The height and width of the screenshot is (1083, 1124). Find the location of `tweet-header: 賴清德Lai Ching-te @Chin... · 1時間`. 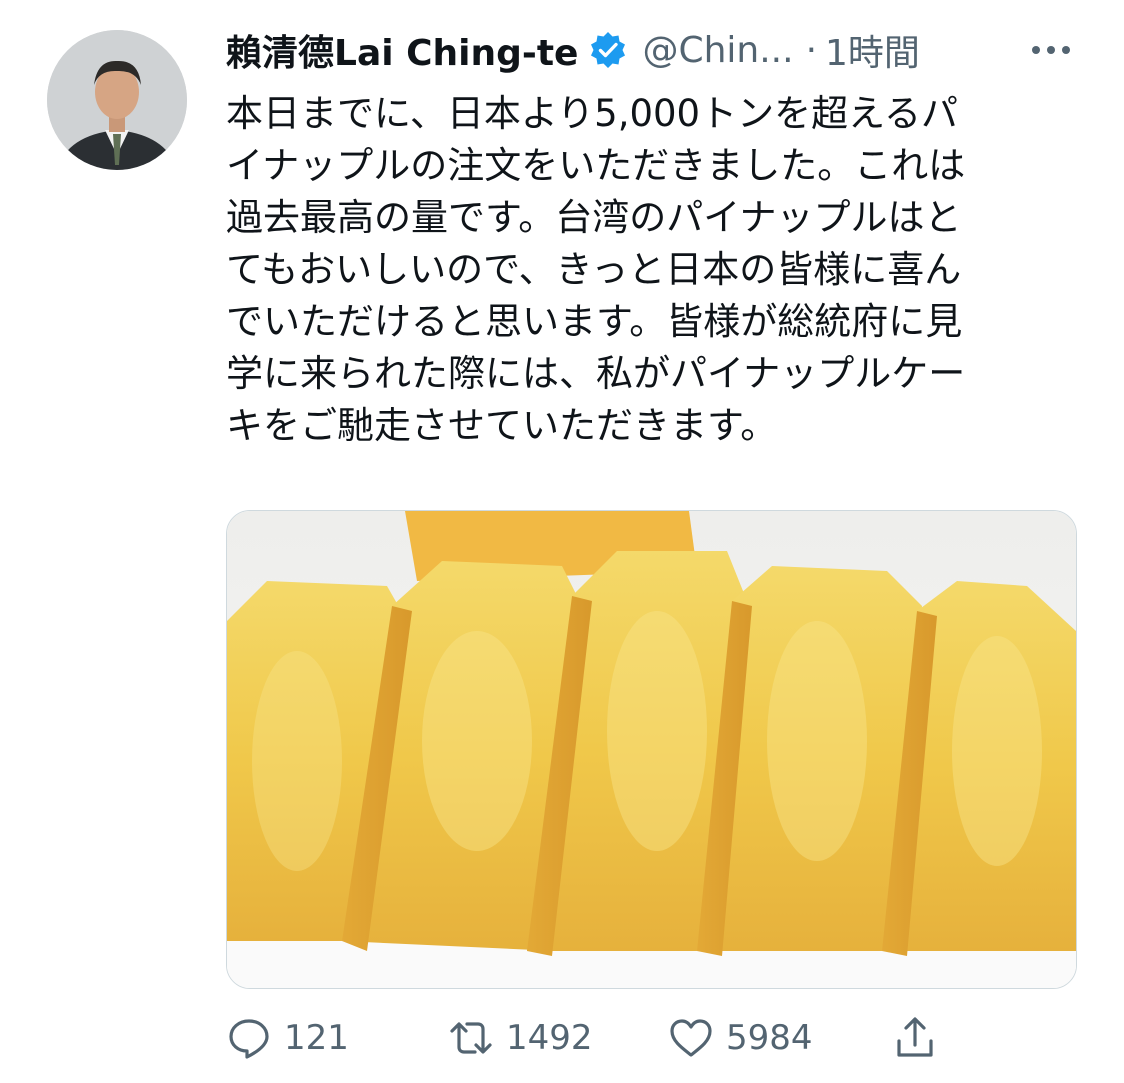

tweet-header: 賴清德Lai Ching-te @Chin... · 1時間 is located at coordinates (573, 50).